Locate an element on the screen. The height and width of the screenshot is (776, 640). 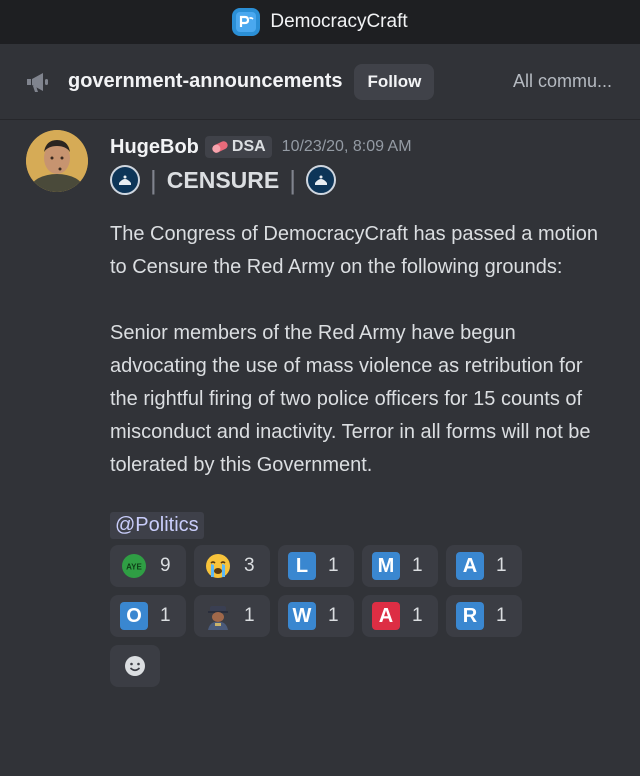
reaction-letter-a-red: A 1 is located at coordinates (400, 616).